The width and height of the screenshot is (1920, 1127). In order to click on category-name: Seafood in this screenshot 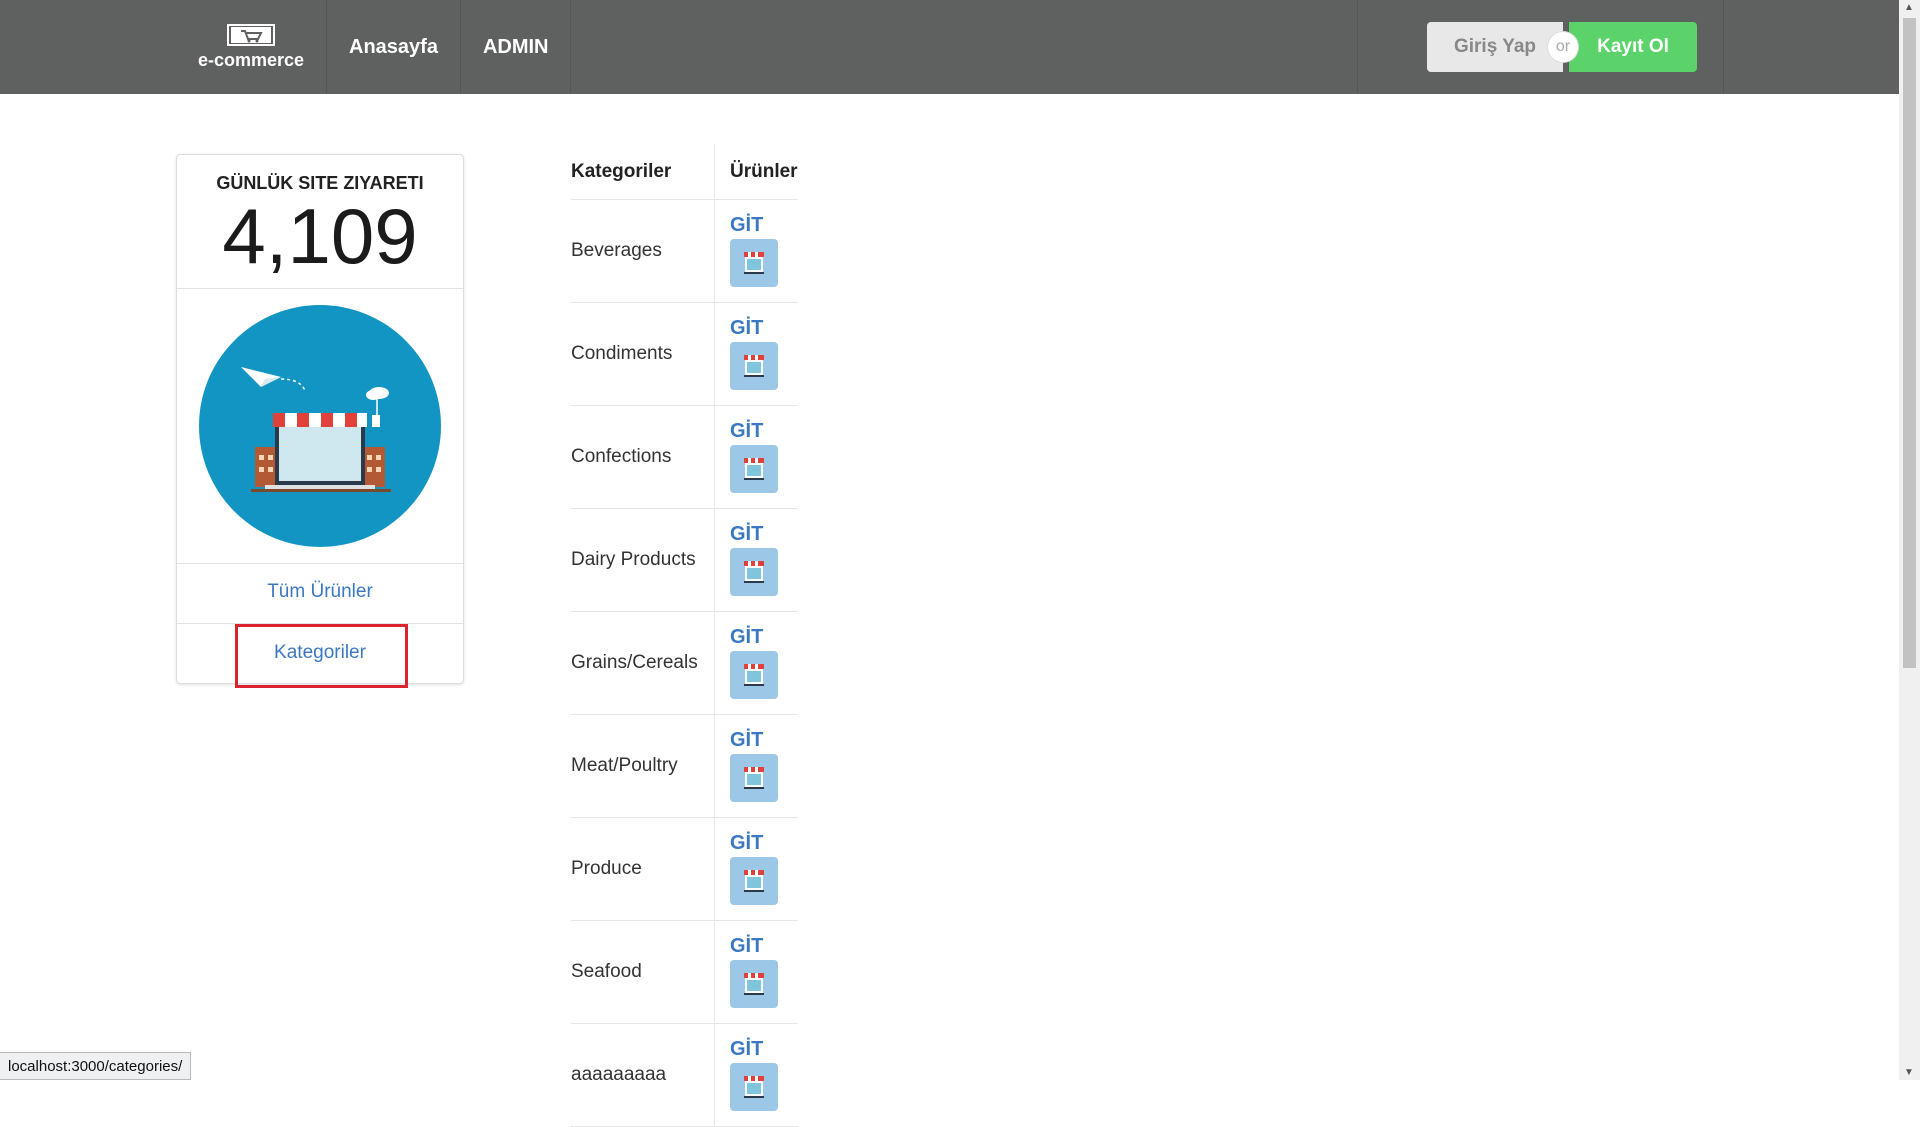, I will do `click(643, 972)`.